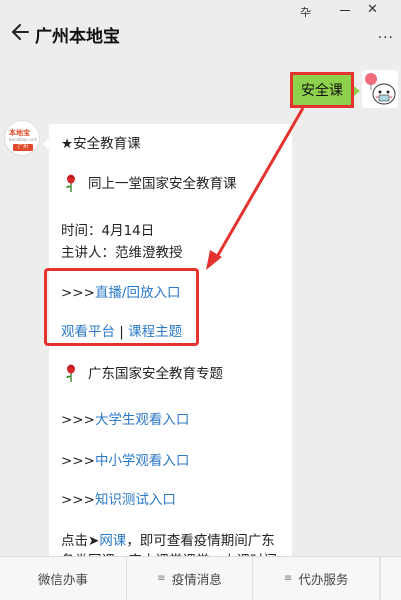 This screenshot has height=600, width=401. Describe the element at coordinates (19, 32) in the screenshot. I see `back-arrow-icon` at that location.